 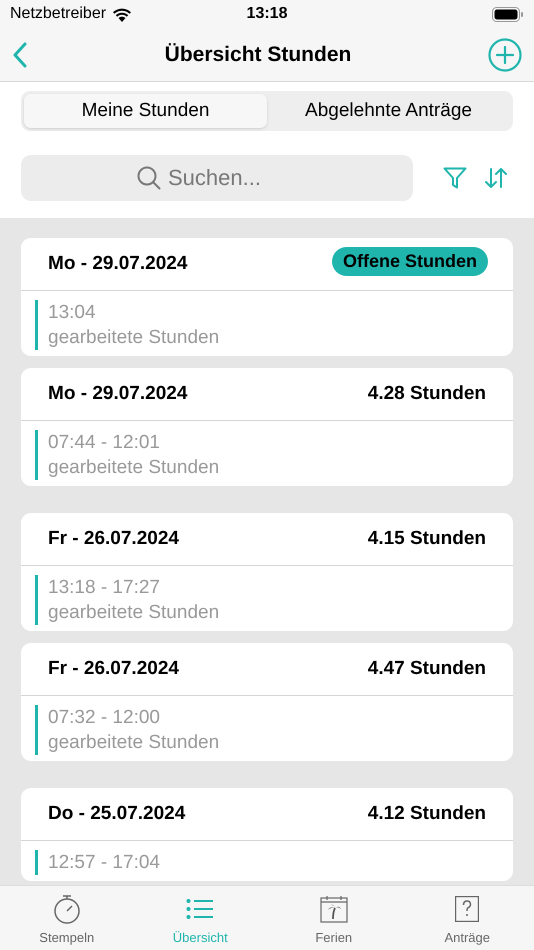 I want to click on tab-bar-item: Stempeln, so click(x=67, y=918).